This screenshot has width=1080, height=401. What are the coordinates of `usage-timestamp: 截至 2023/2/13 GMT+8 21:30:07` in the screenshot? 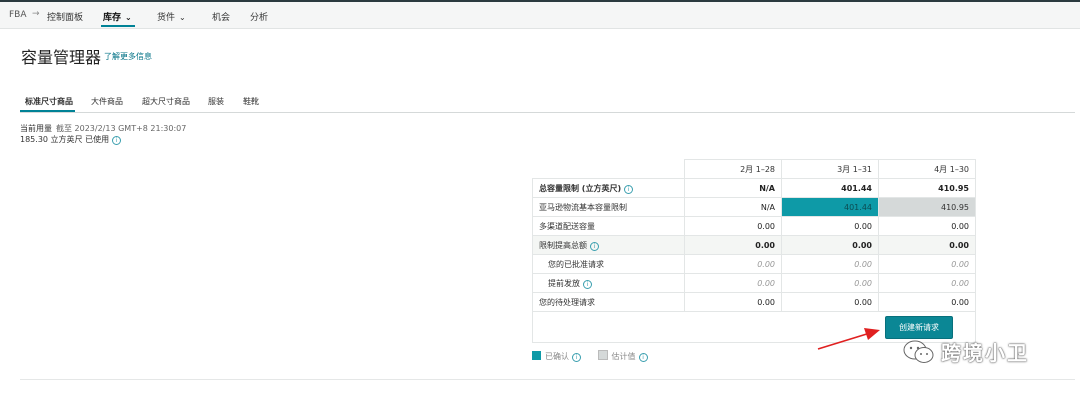 It's located at (121, 128).